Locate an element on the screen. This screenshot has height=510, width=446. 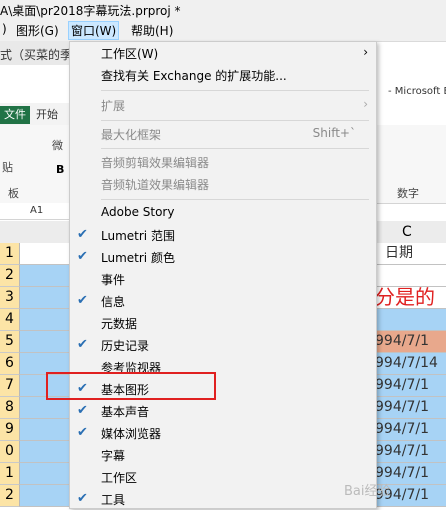
row-header: 3 is located at coordinates (10, 298).